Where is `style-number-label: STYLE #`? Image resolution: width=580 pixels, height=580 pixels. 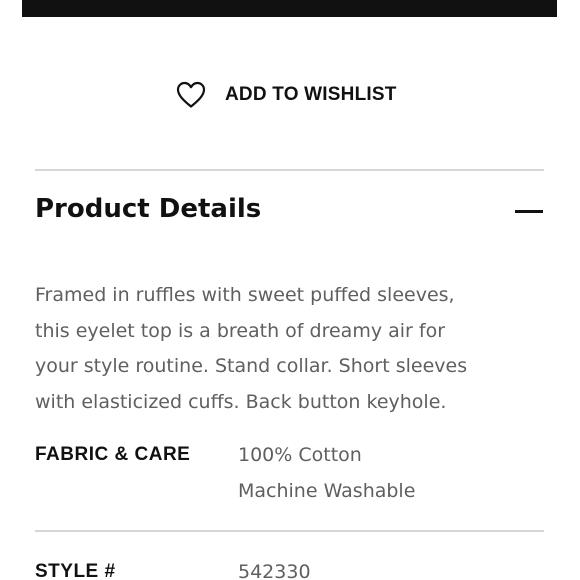 style-number-label: STYLE # is located at coordinates (75, 570).